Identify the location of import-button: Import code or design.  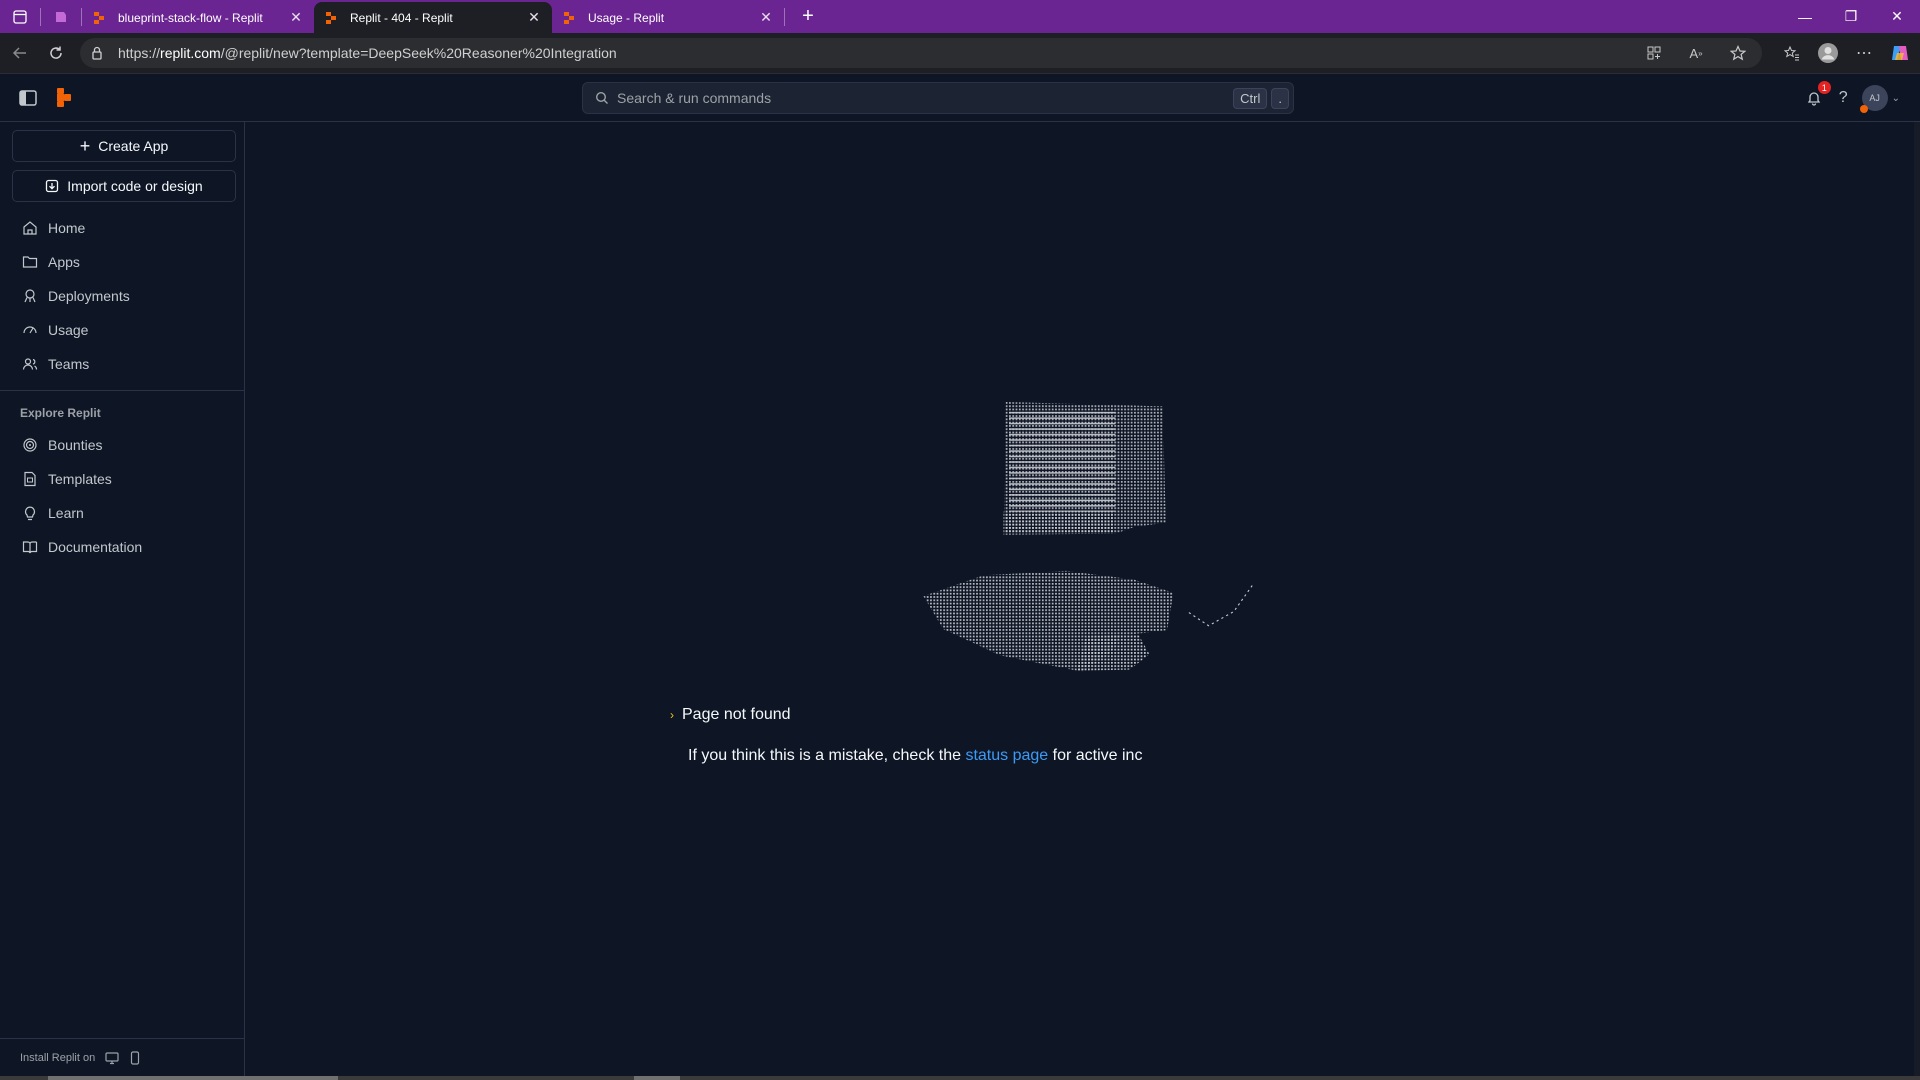
(124, 186).